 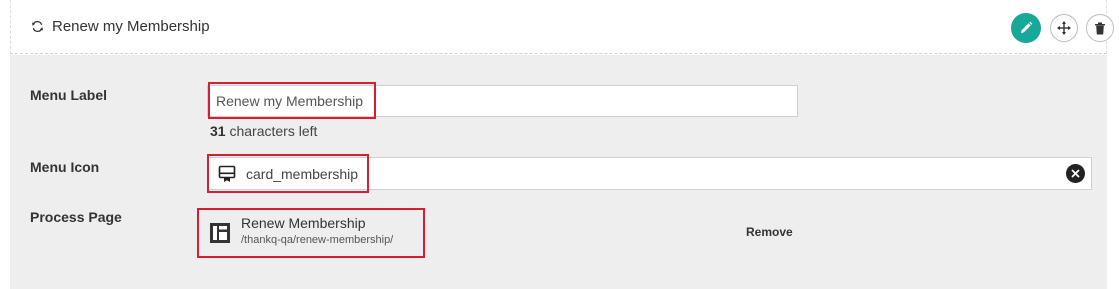 I want to click on close-icon, so click(x=1075, y=173).